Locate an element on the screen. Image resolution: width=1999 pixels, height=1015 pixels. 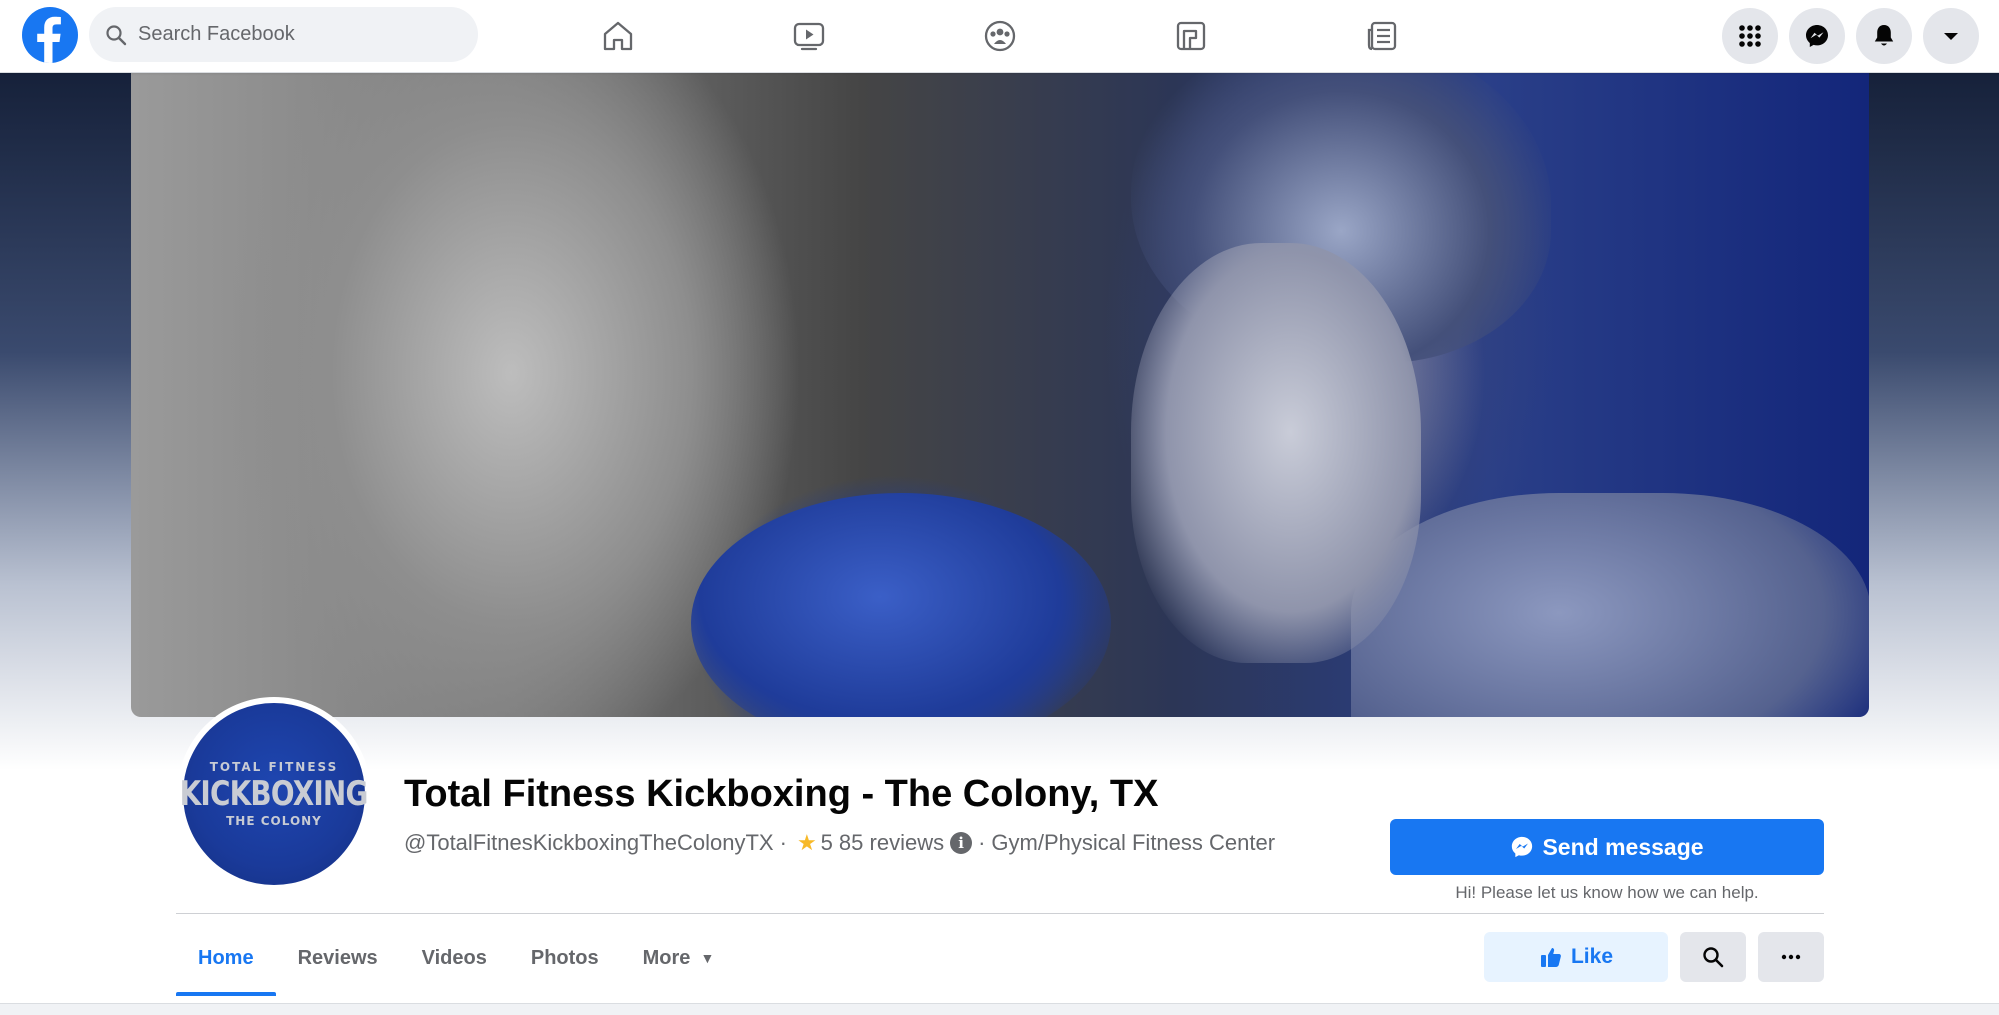
page-handle: @TotalFitnesKickboxingTheColonyTX is located at coordinates (589, 842).